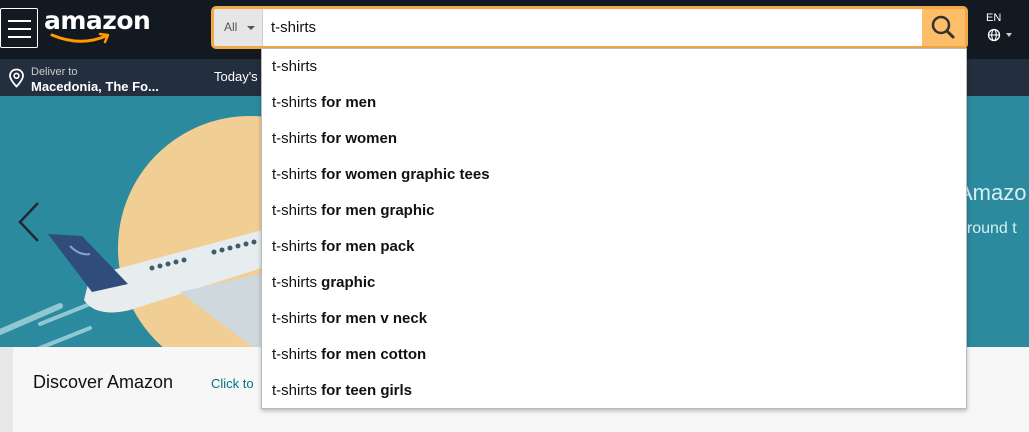 This screenshot has height=432, width=1029. Describe the element at coordinates (236, 76) in the screenshot. I see `nav-link-todays-deals: Today's` at that location.